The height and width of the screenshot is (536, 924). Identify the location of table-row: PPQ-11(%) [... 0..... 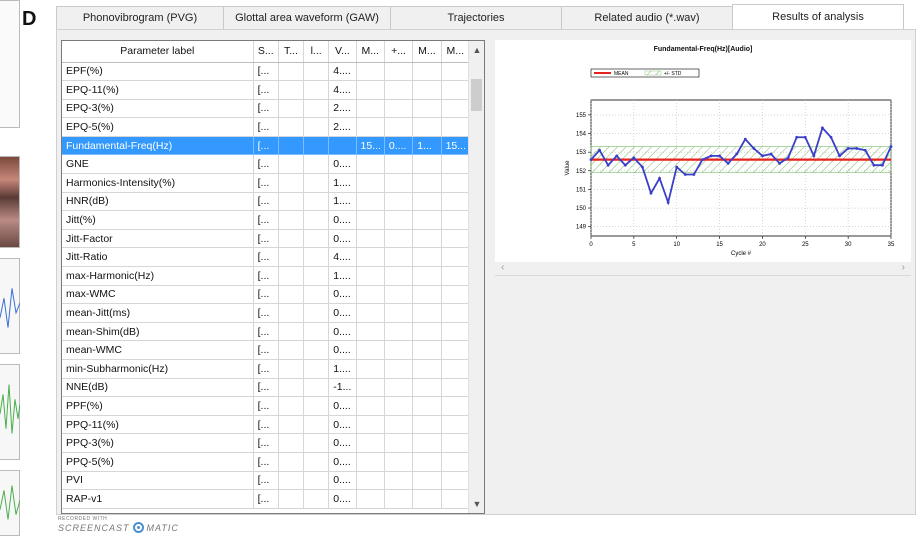
(266, 425).